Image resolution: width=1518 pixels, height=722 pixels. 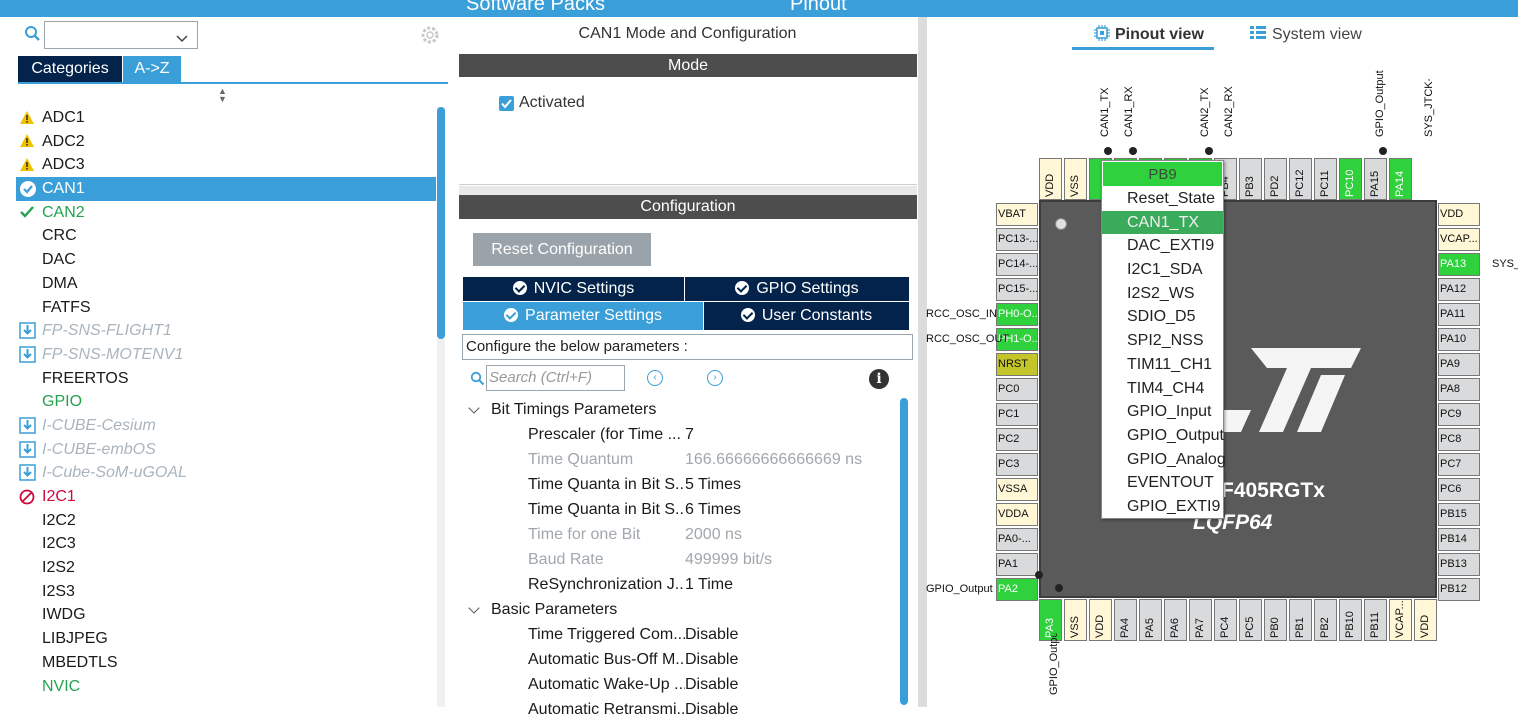 I want to click on tab-system-view: System view, so click(x=1306, y=34).